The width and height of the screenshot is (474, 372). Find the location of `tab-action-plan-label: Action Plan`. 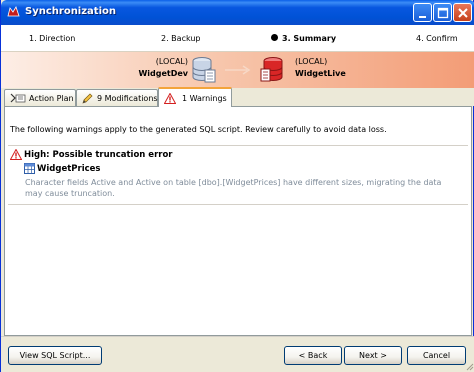

tab-action-plan-label: Action Plan is located at coordinates (51, 98).